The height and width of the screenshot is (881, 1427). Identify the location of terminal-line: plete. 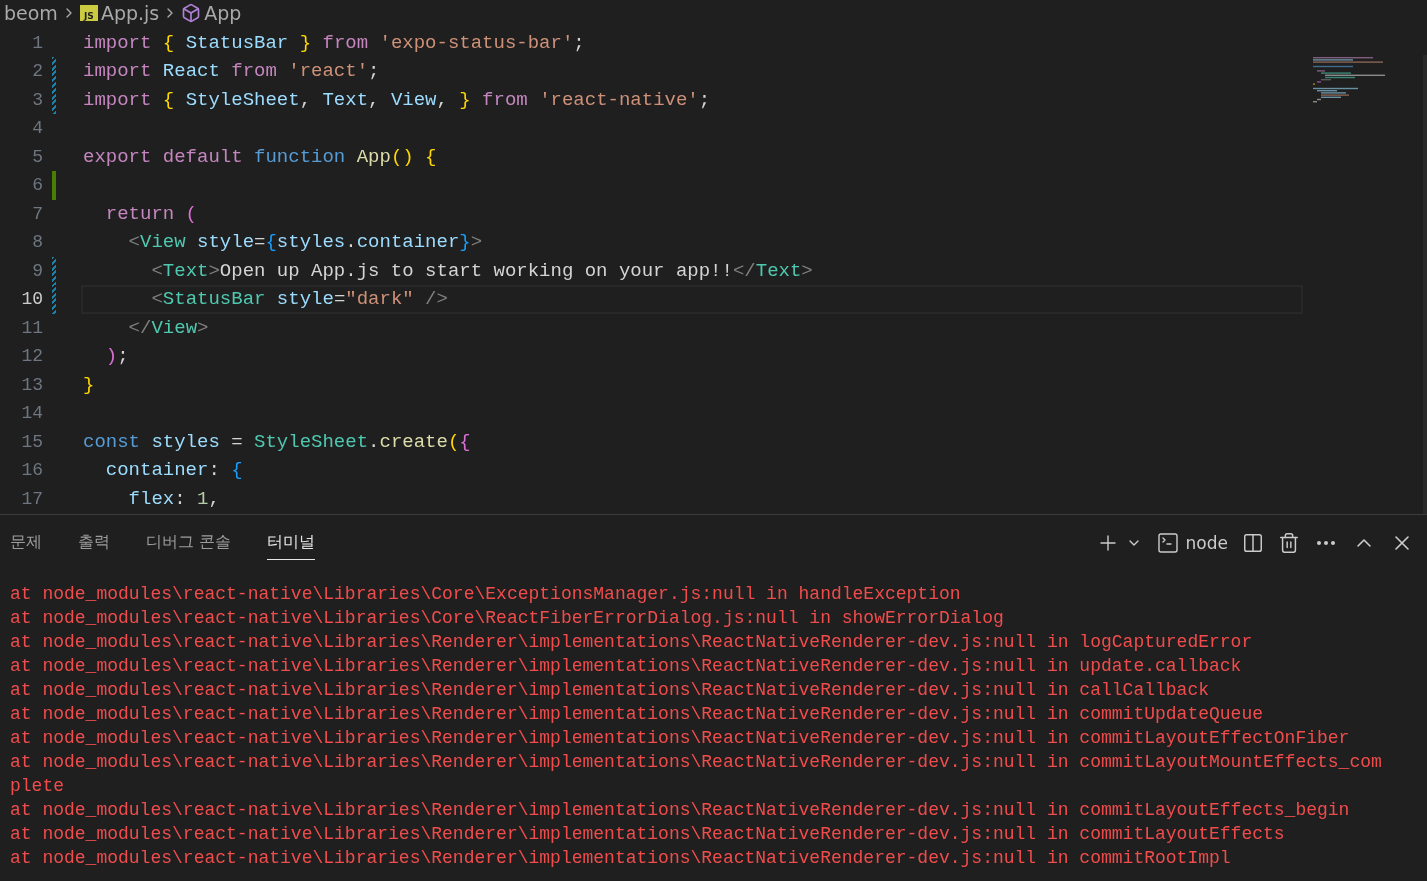
(37, 786).